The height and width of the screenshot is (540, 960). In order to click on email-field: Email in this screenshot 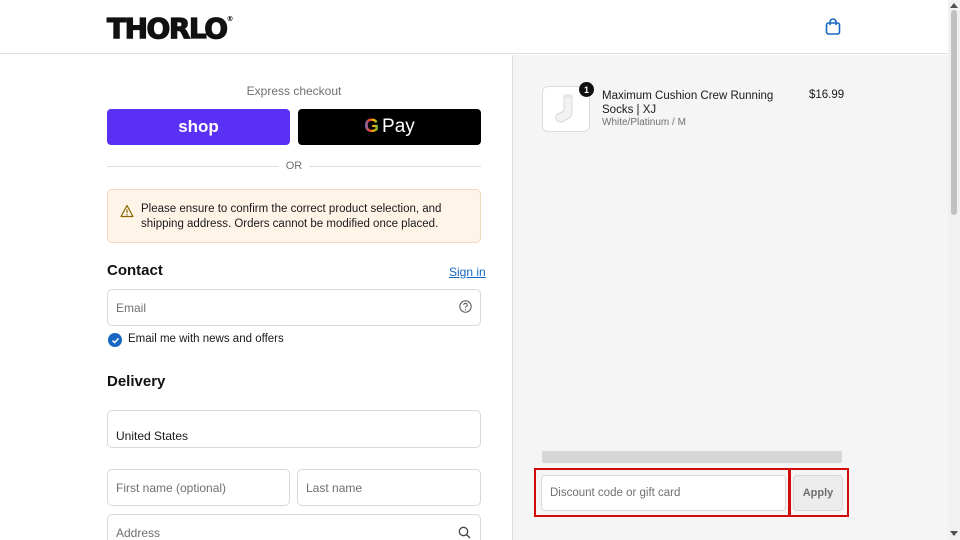, I will do `click(294, 307)`.